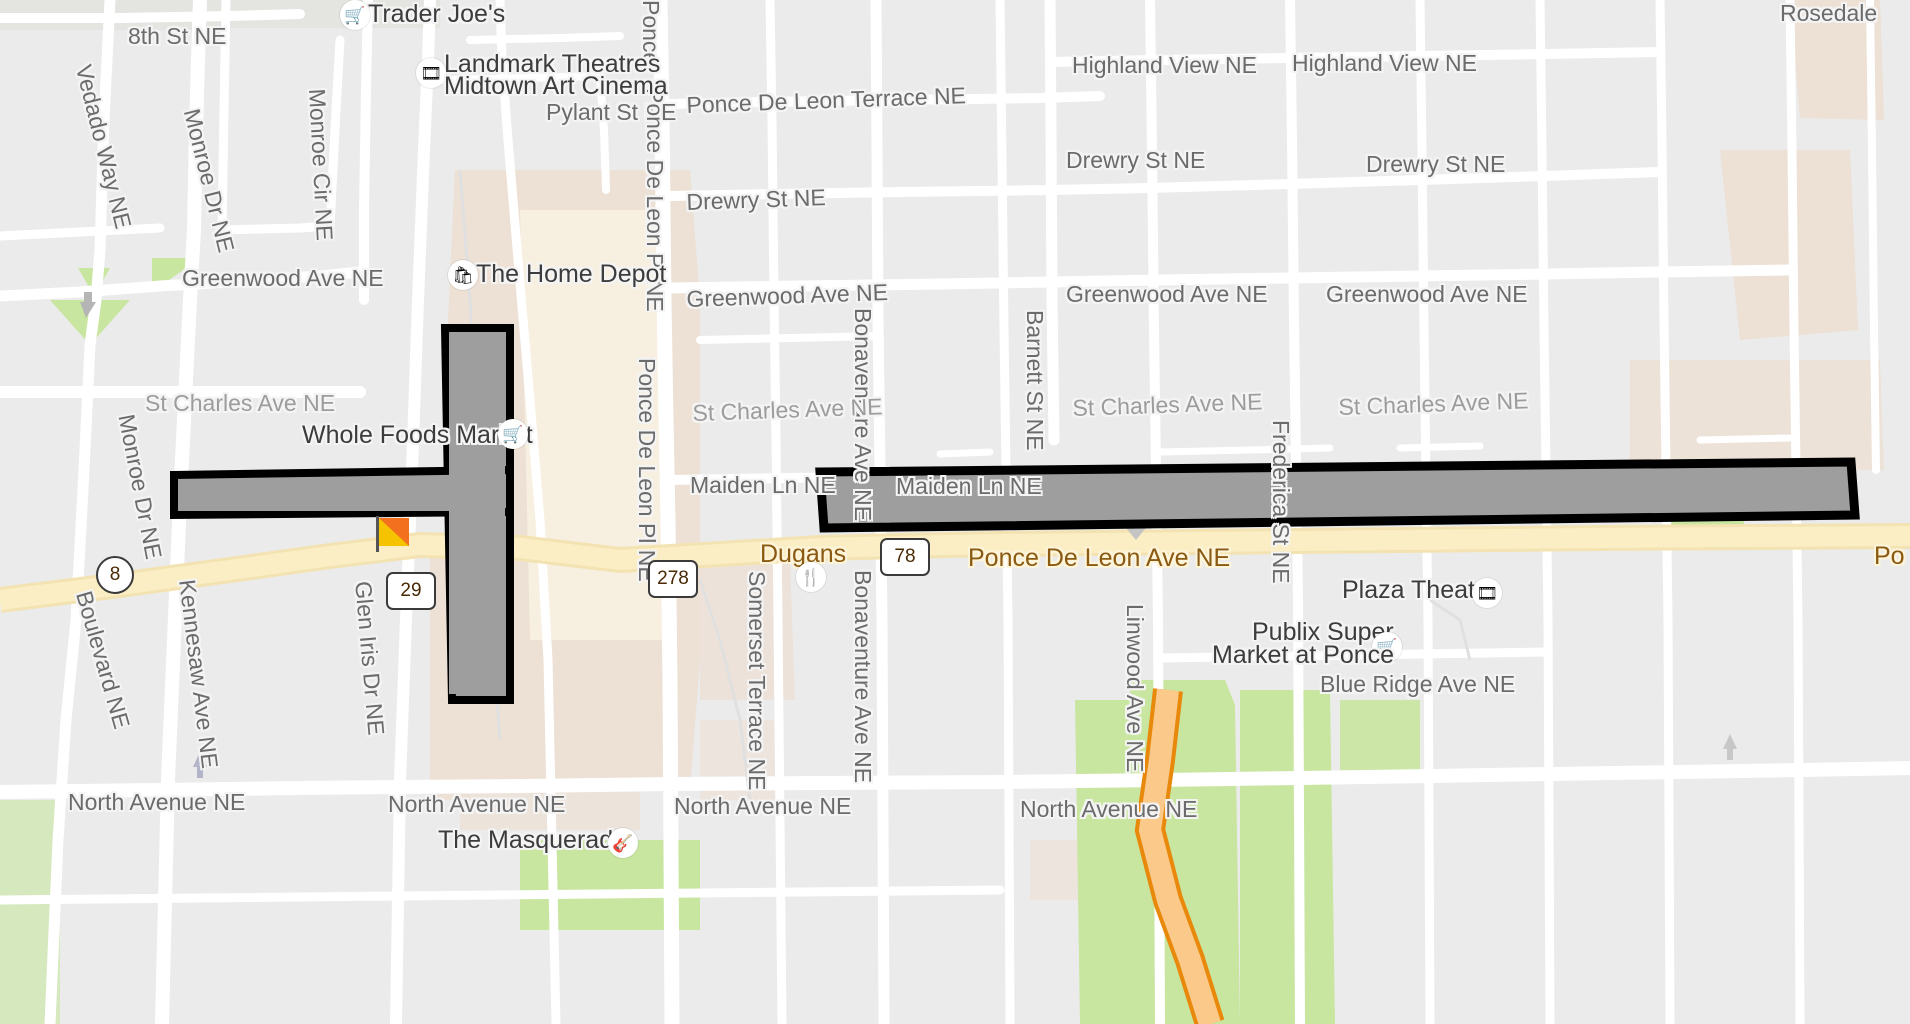  I want to click on route-segment-east, so click(1337, 495).